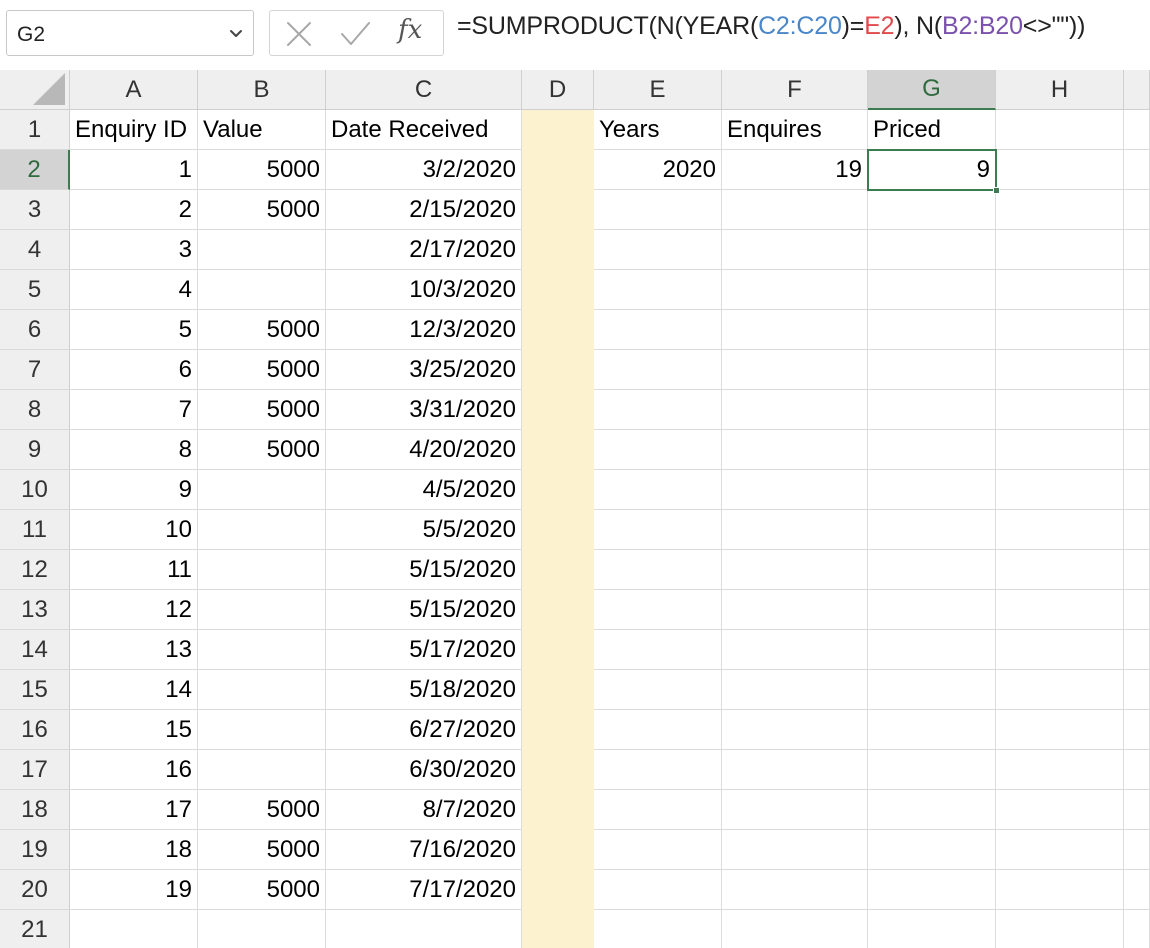  What do you see at coordinates (932, 250) in the screenshot?
I see `cell-g4` at bounding box center [932, 250].